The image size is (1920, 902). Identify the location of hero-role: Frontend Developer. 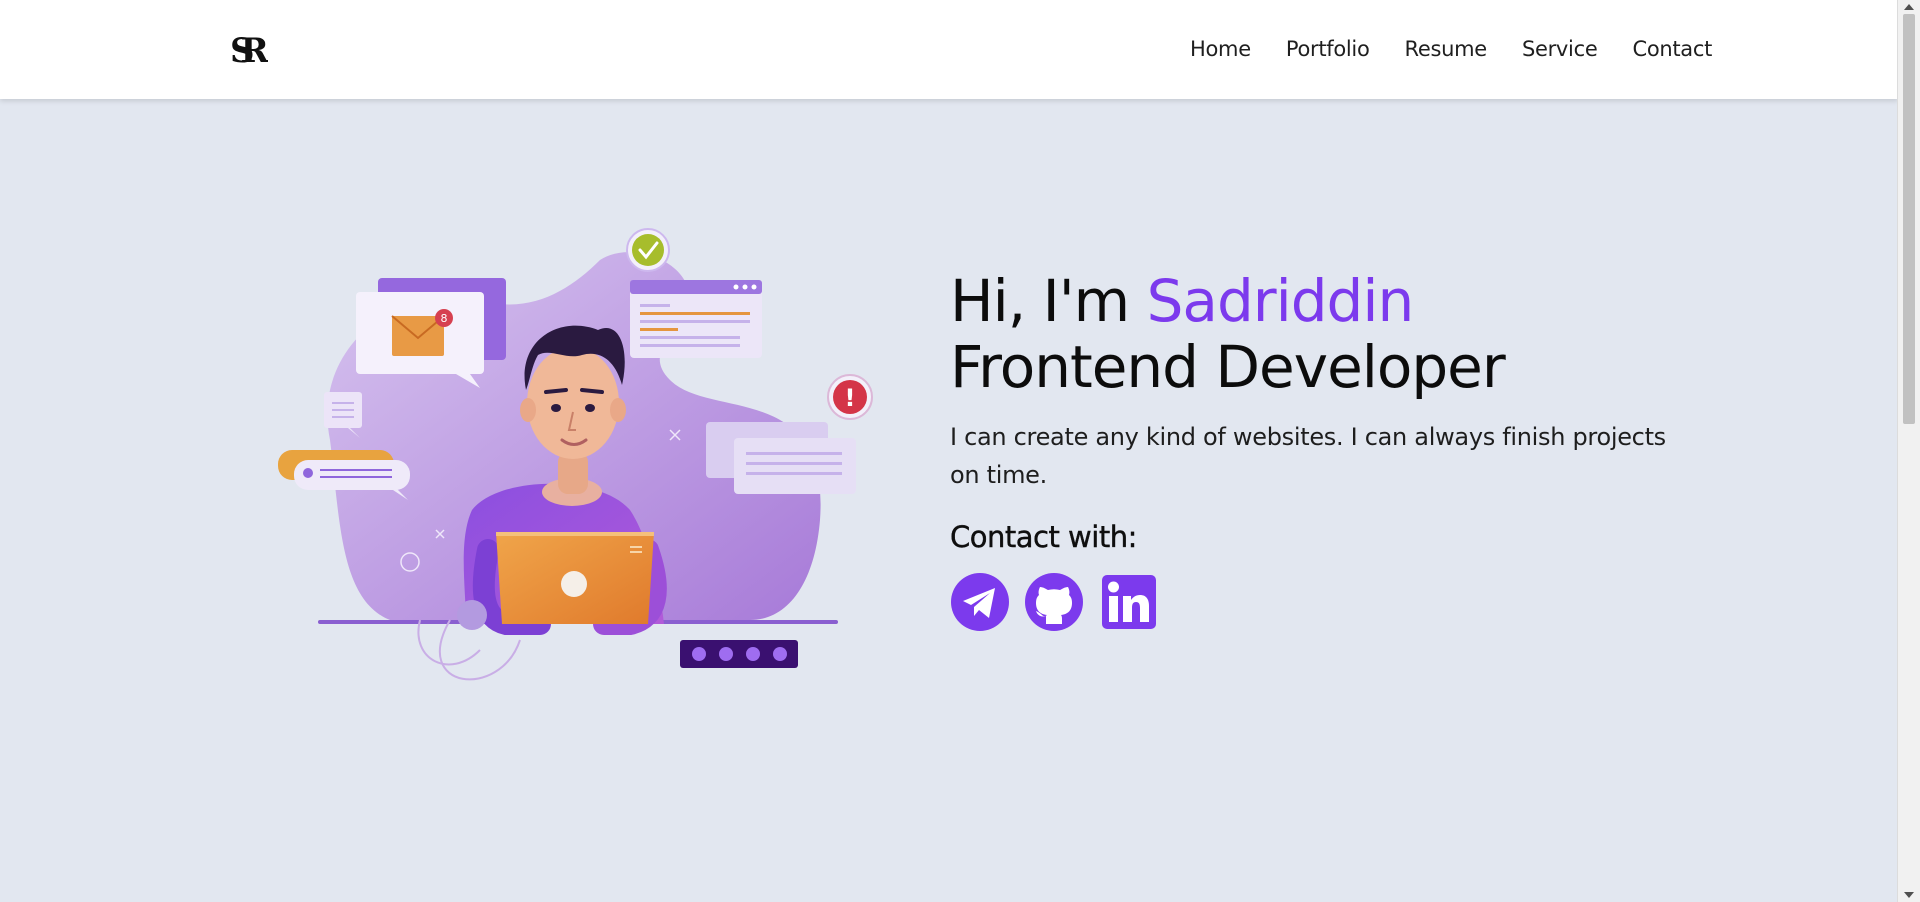
(1228, 367).